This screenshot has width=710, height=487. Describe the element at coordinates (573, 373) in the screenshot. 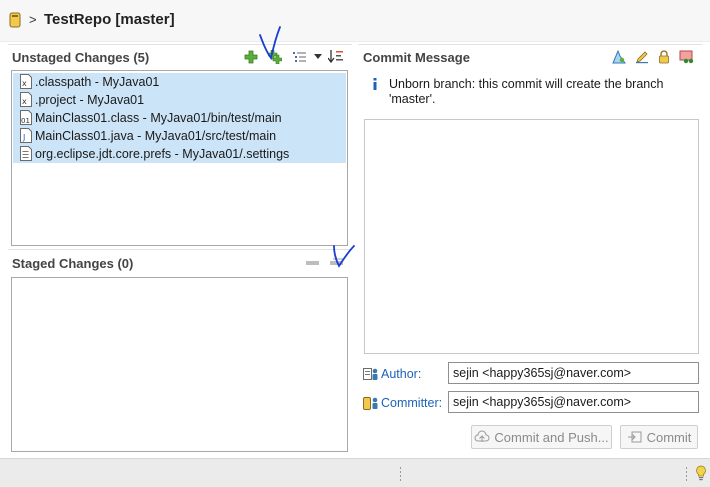

I see `author-field` at that location.